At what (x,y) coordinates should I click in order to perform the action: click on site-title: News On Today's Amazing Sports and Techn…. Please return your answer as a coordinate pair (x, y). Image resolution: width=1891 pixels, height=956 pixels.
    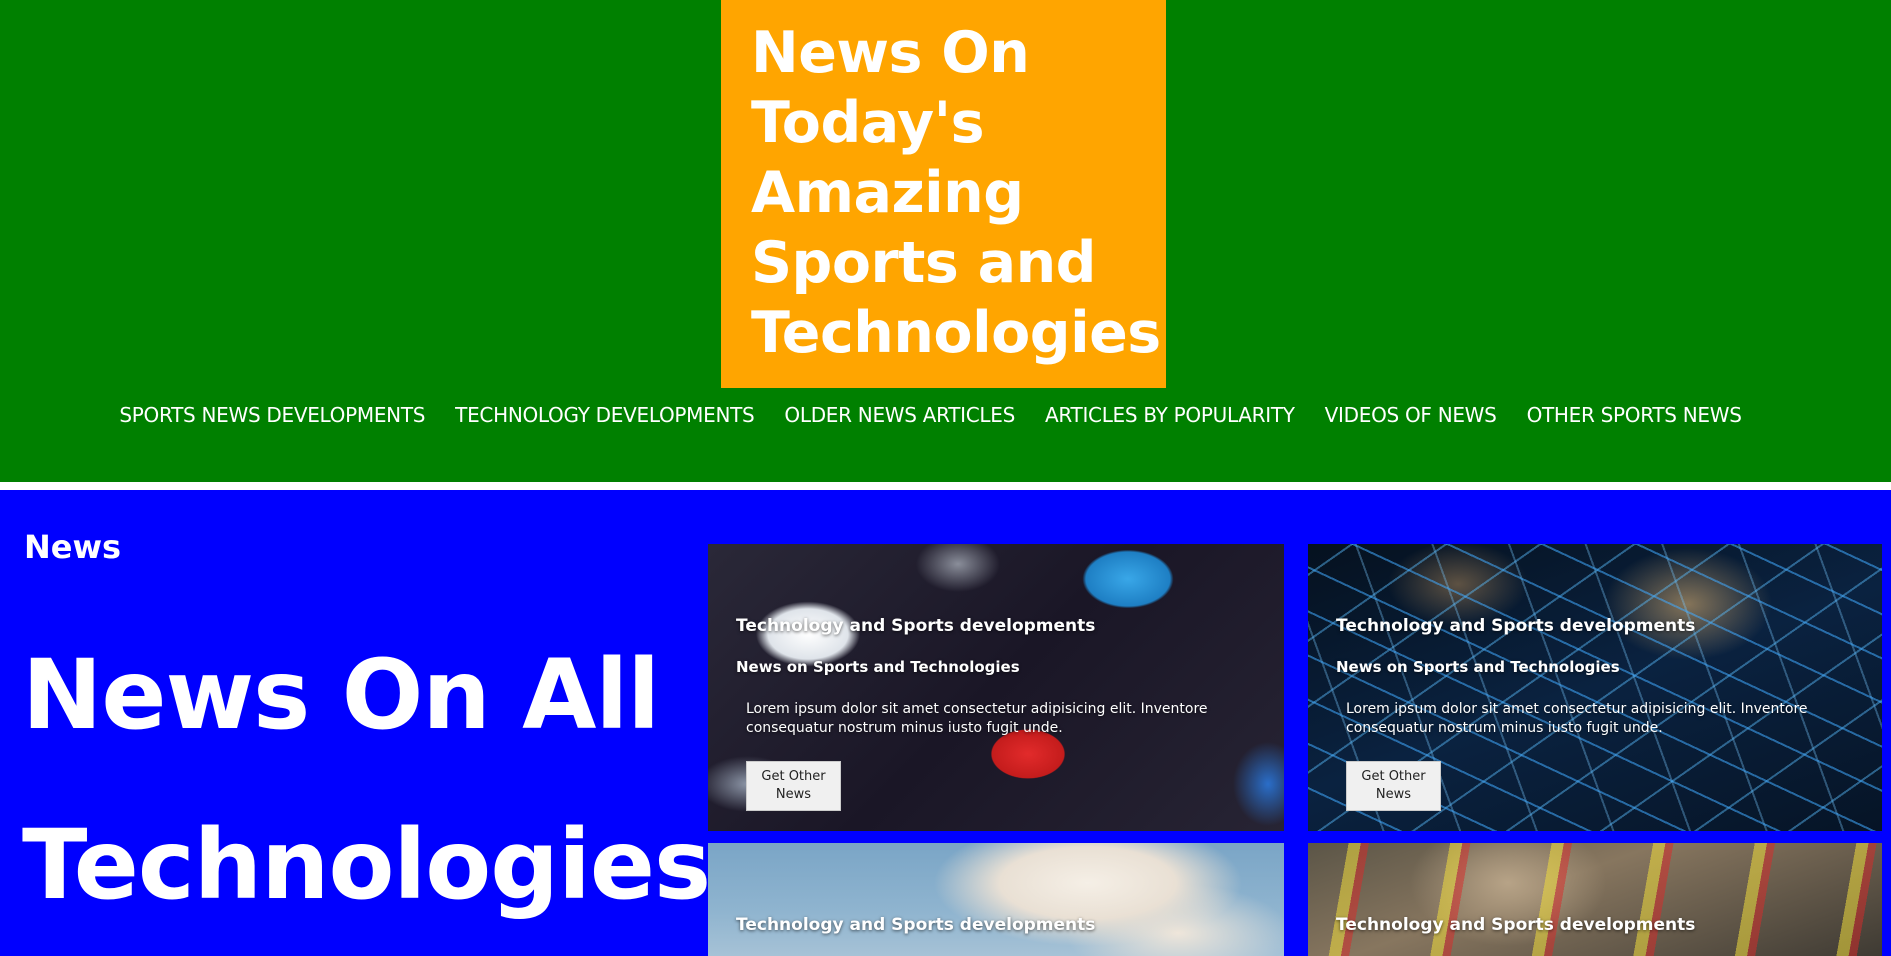
    Looking at the image, I should click on (956, 193).